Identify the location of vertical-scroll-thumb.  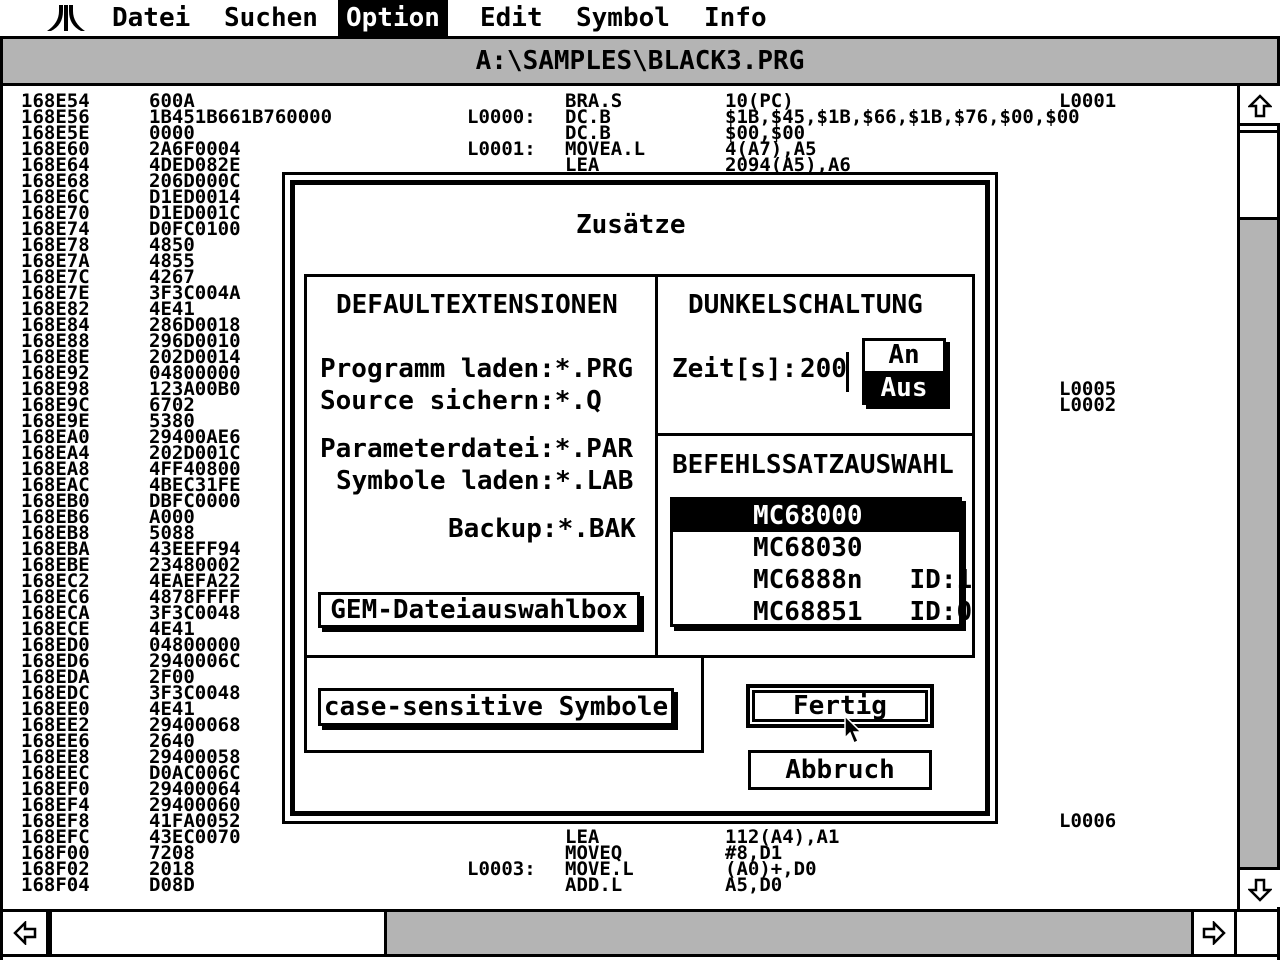
(1258, 175).